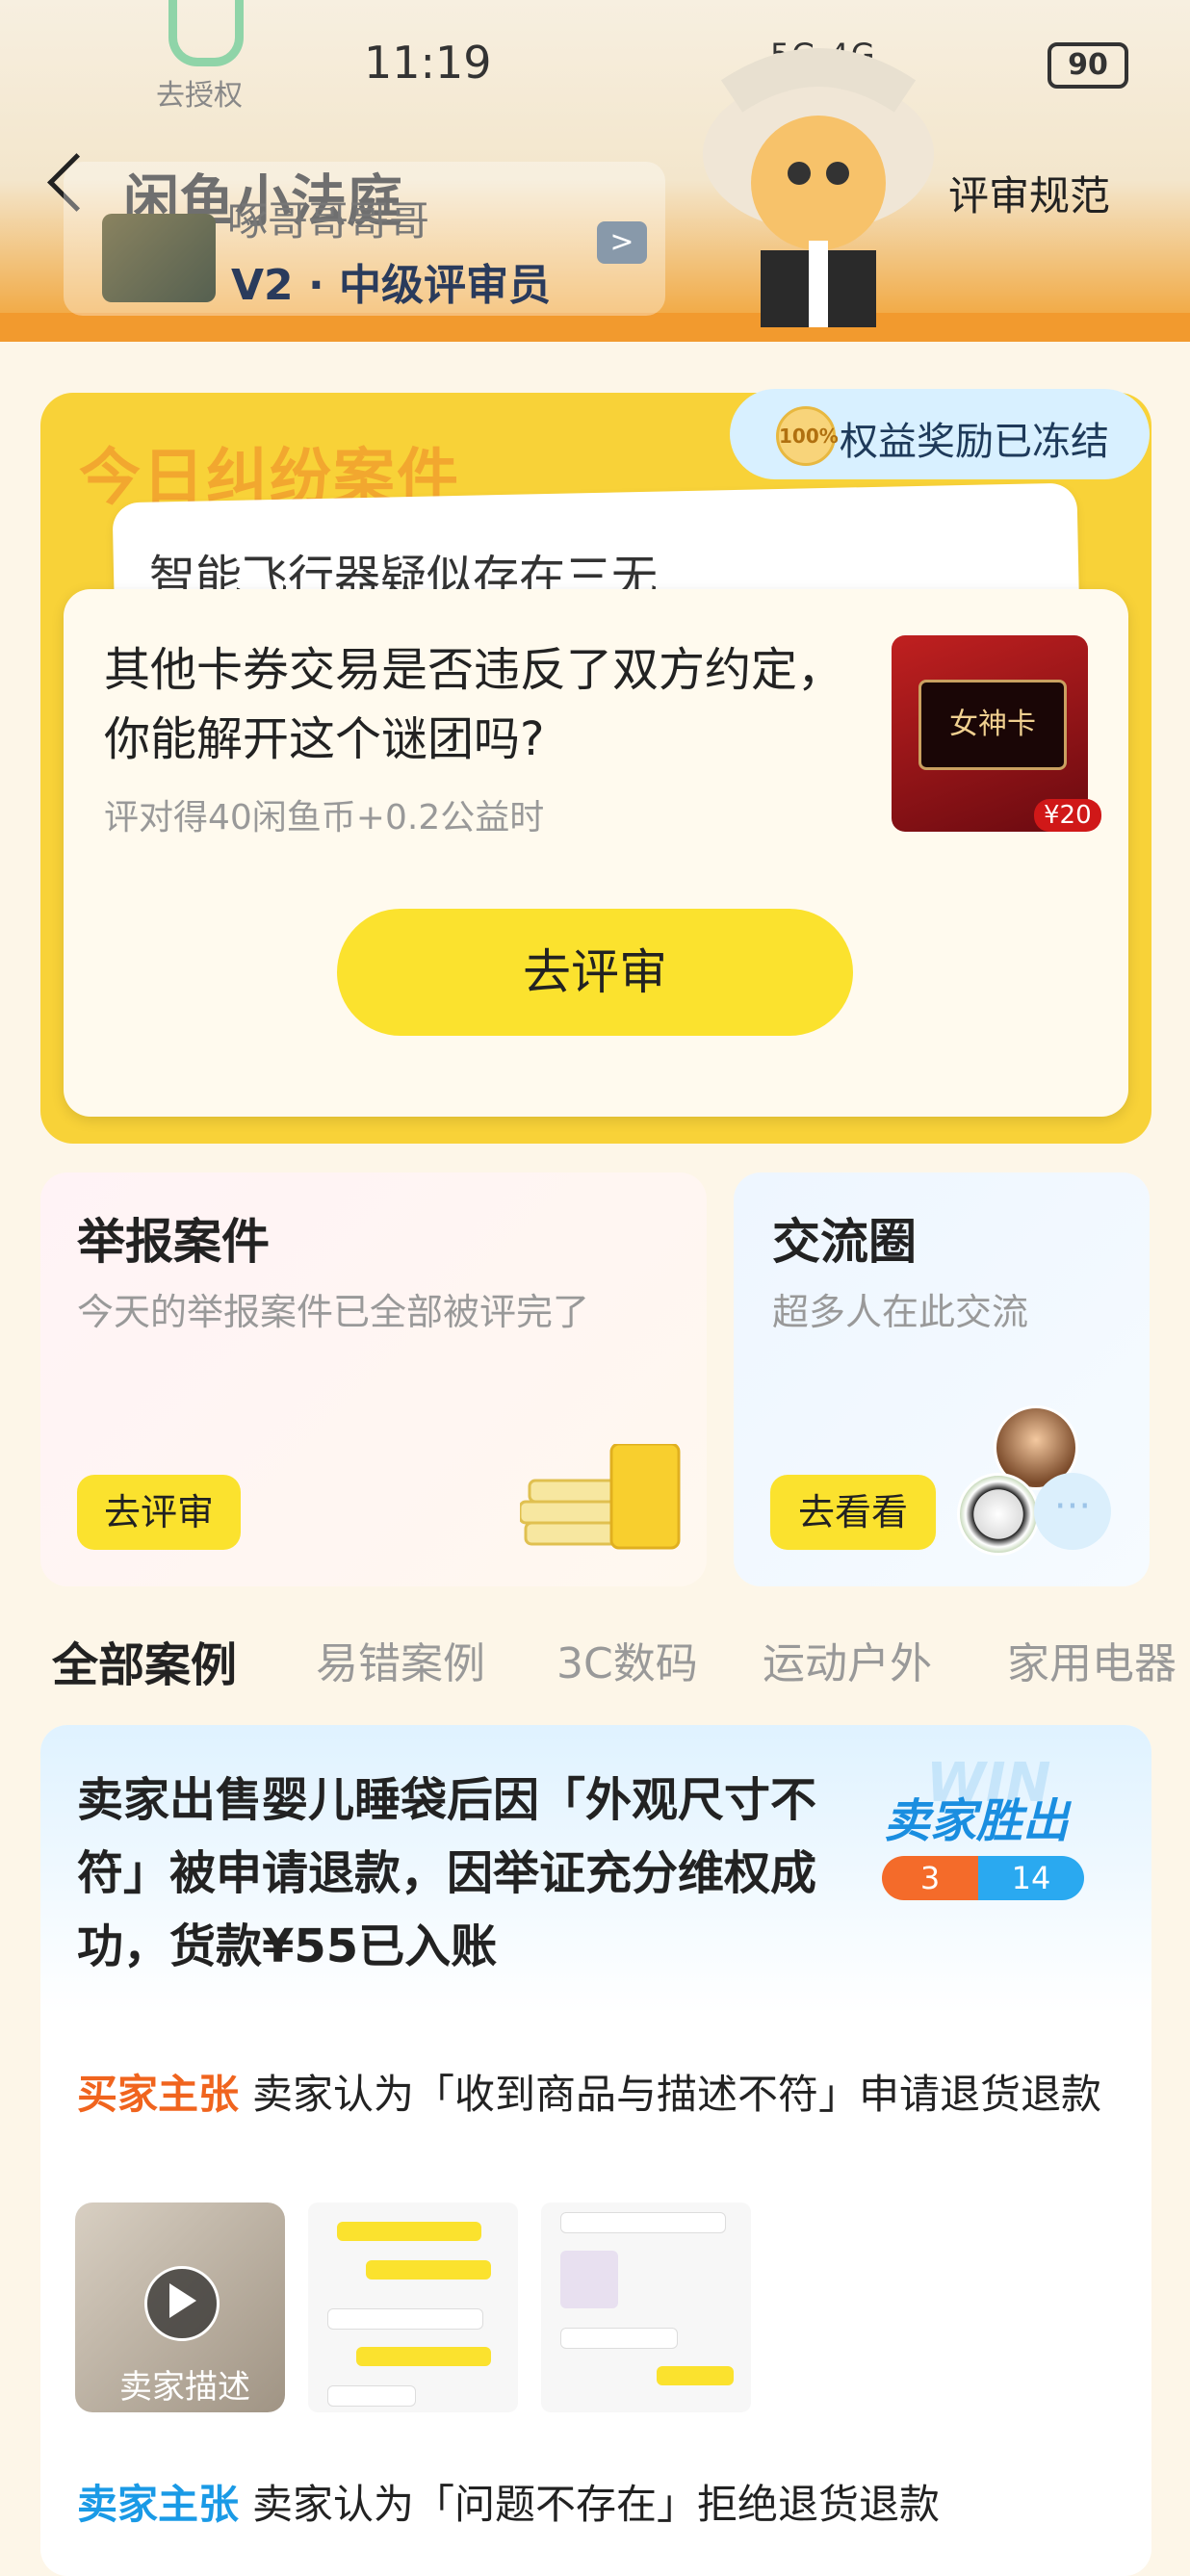  Describe the element at coordinates (596, 2505) in the screenshot. I see `claim-text-seller: 卖家认为「问题不存在」拒绝退货退款` at that location.